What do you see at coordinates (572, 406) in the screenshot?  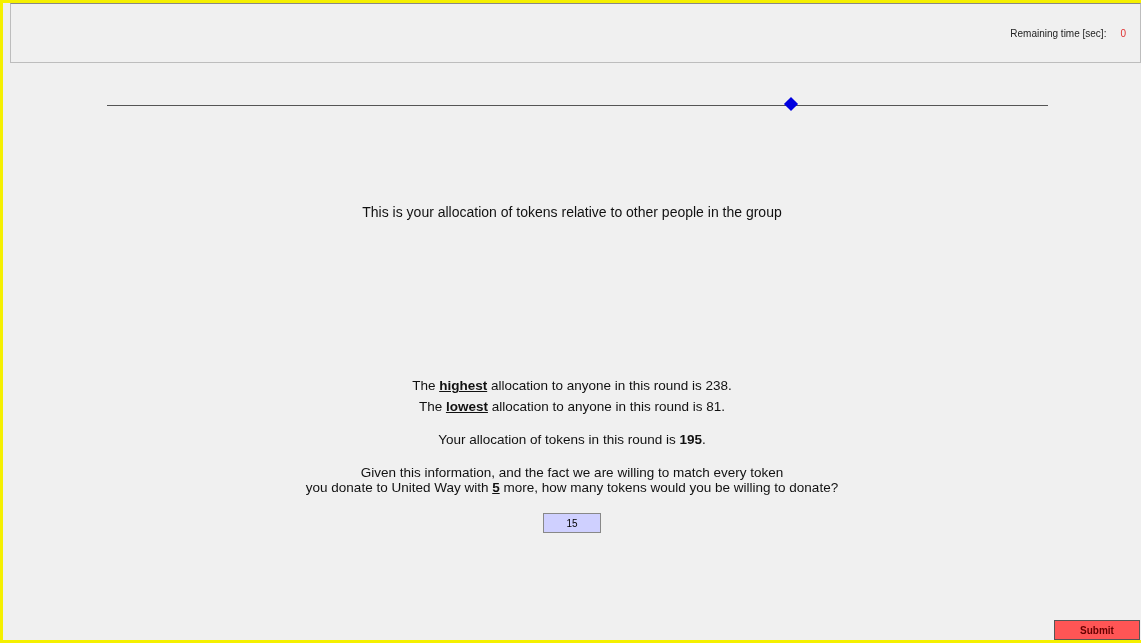 I see `info-text: The lowest allocation to anyone in this round is 81.` at bounding box center [572, 406].